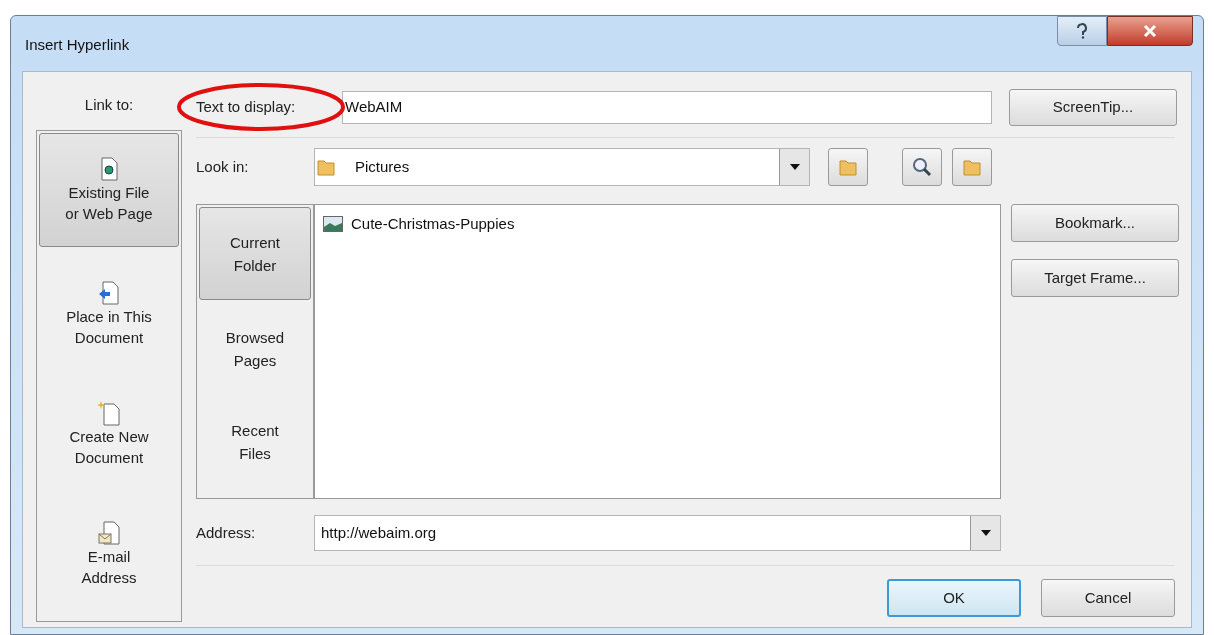 Image resolution: width=1214 pixels, height=635 pixels. Describe the element at coordinates (108, 104) in the screenshot. I see `link-to-label: Link to:` at that location.